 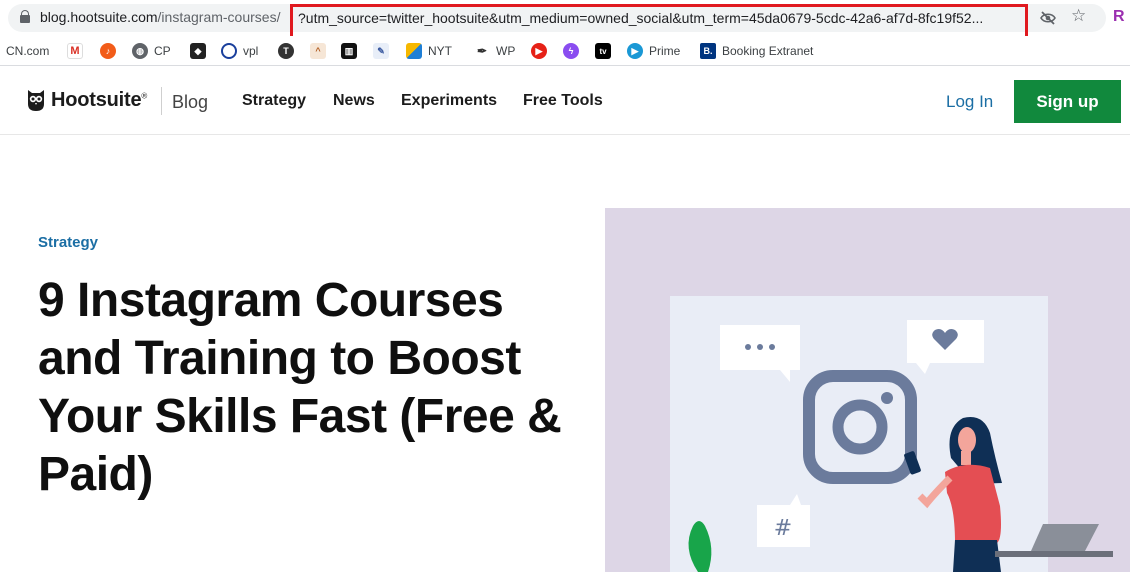 I want to click on url-text: blog.hootsuite.com/instagram-courses/, so click(x=160, y=17).